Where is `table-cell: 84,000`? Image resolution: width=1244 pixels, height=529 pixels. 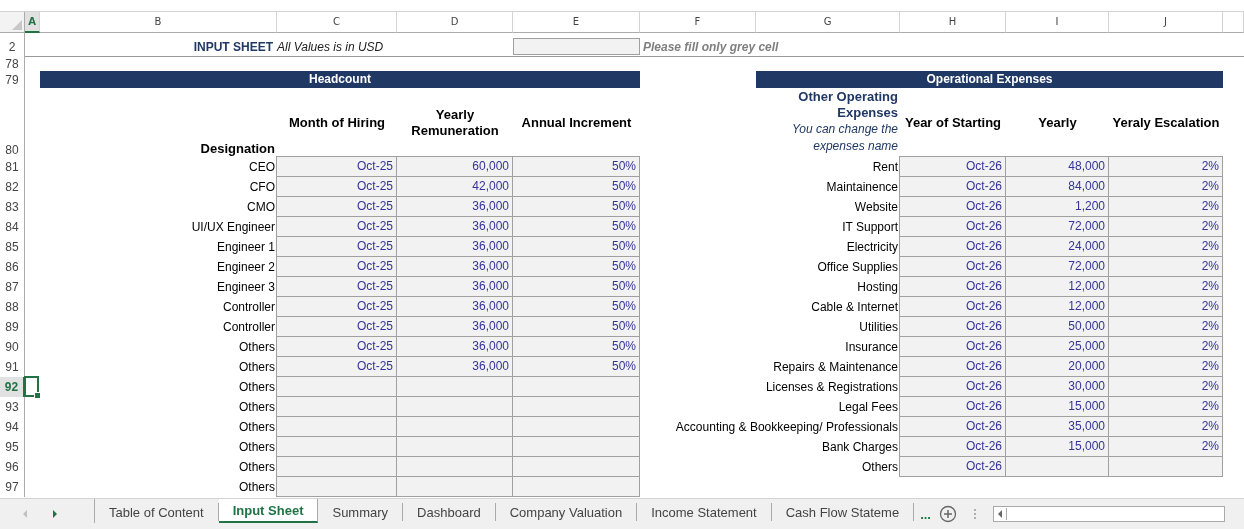 table-cell: 84,000 is located at coordinates (1057, 186).